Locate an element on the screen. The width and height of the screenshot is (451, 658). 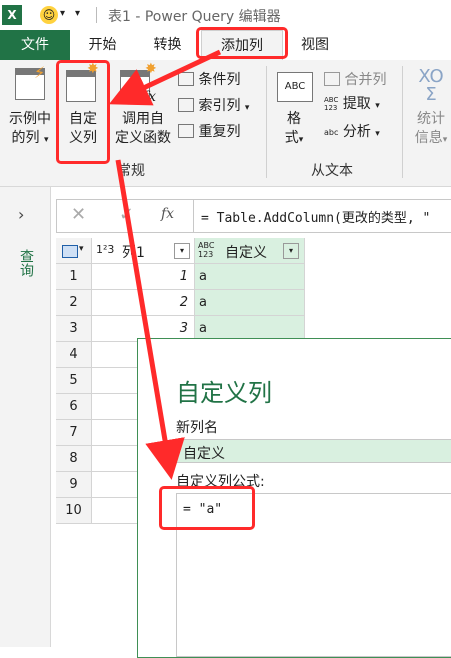
column-header-1: 1²3 列1 ▾ is located at coordinates (143, 251).